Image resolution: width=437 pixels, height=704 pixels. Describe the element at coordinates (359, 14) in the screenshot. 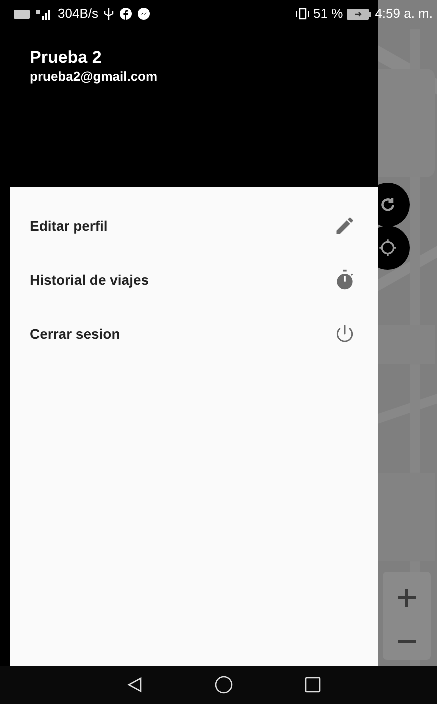

I see `battery-icon` at that location.